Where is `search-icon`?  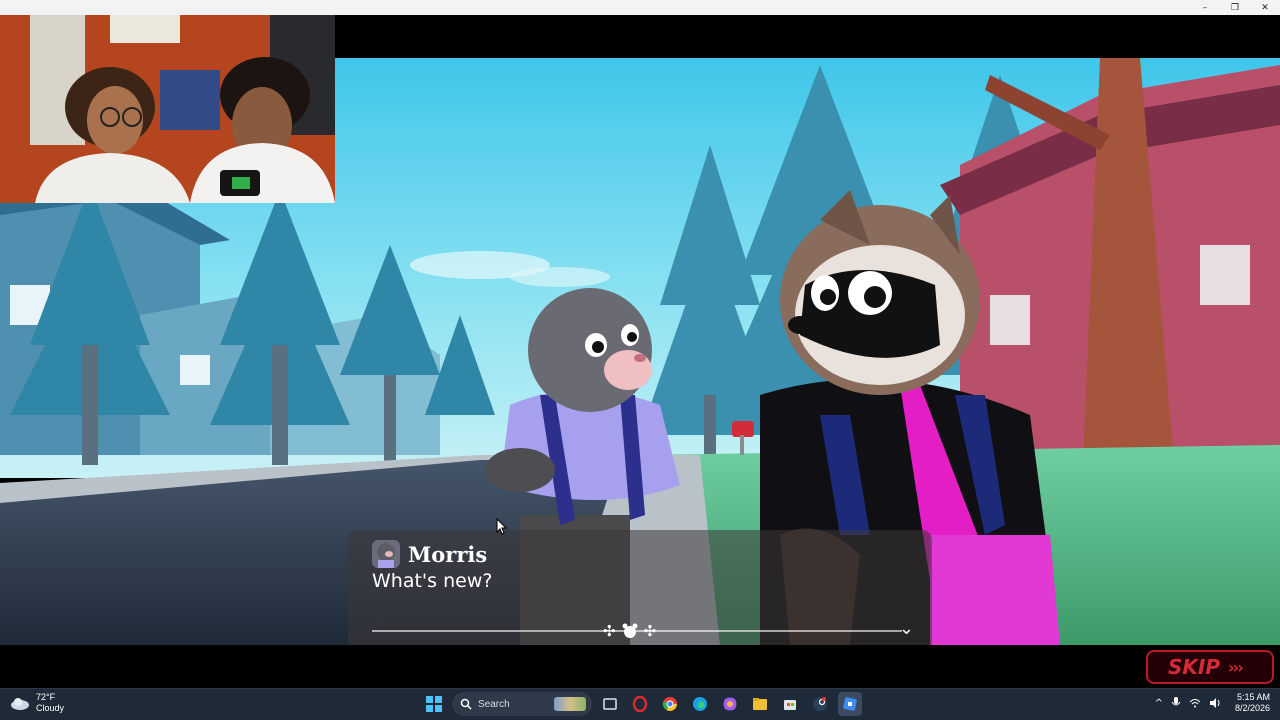 search-icon is located at coordinates (466, 704).